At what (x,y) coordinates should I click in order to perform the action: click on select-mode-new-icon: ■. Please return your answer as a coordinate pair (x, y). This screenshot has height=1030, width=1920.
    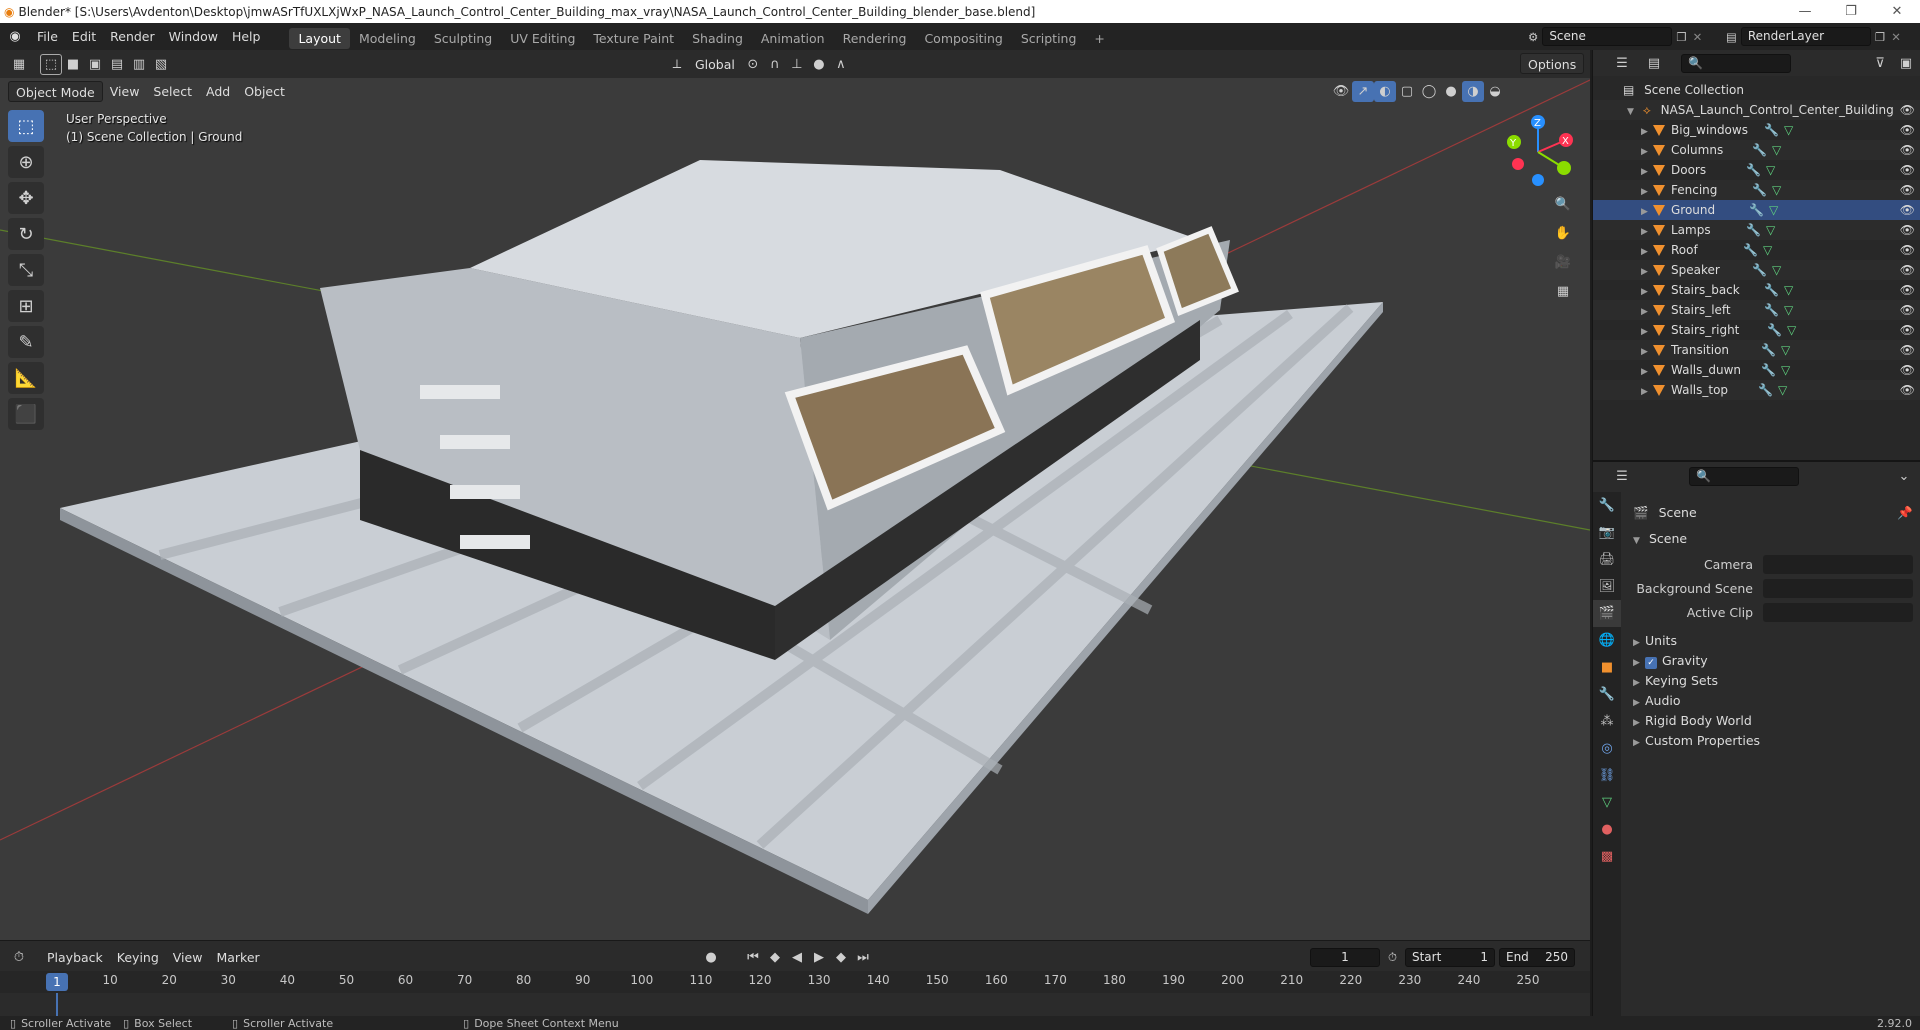
    Looking at the image, I should click on (73, 64).